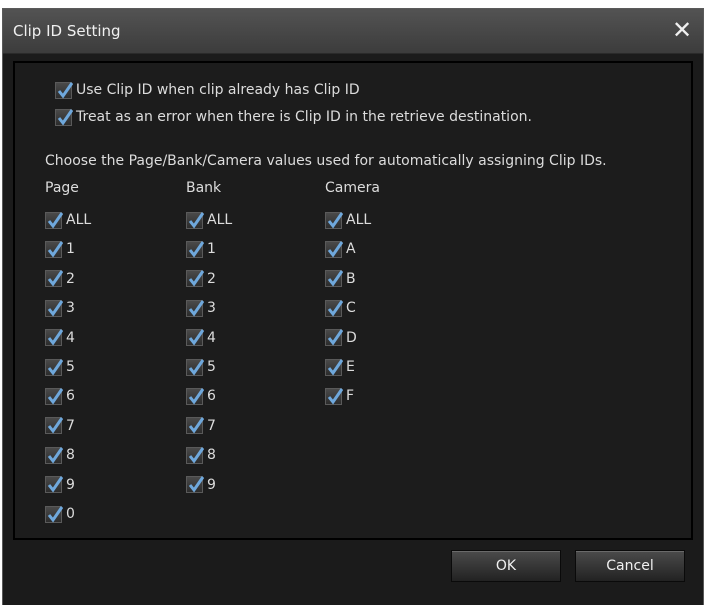 The height and width of the screenshot is (607, 706). I want to click on bank-option-row: 6, so click(201, 396).